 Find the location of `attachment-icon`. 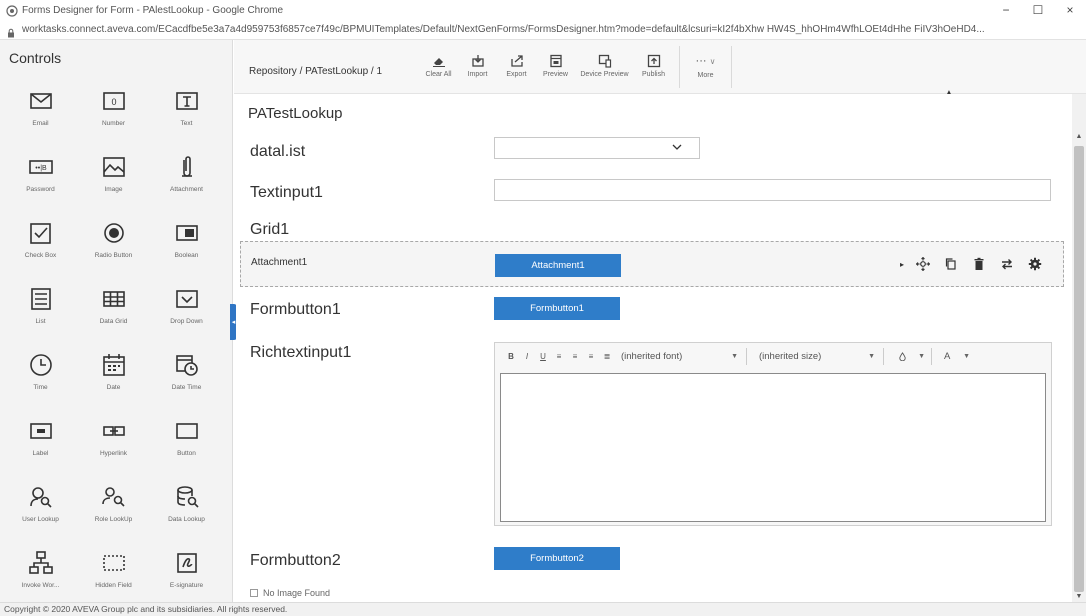

attachment-icon is located at coordinates (186, 166).